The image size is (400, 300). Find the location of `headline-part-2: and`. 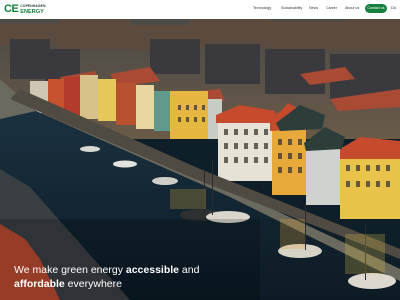

headline-part-2: and is located at coordinates (189, 270).